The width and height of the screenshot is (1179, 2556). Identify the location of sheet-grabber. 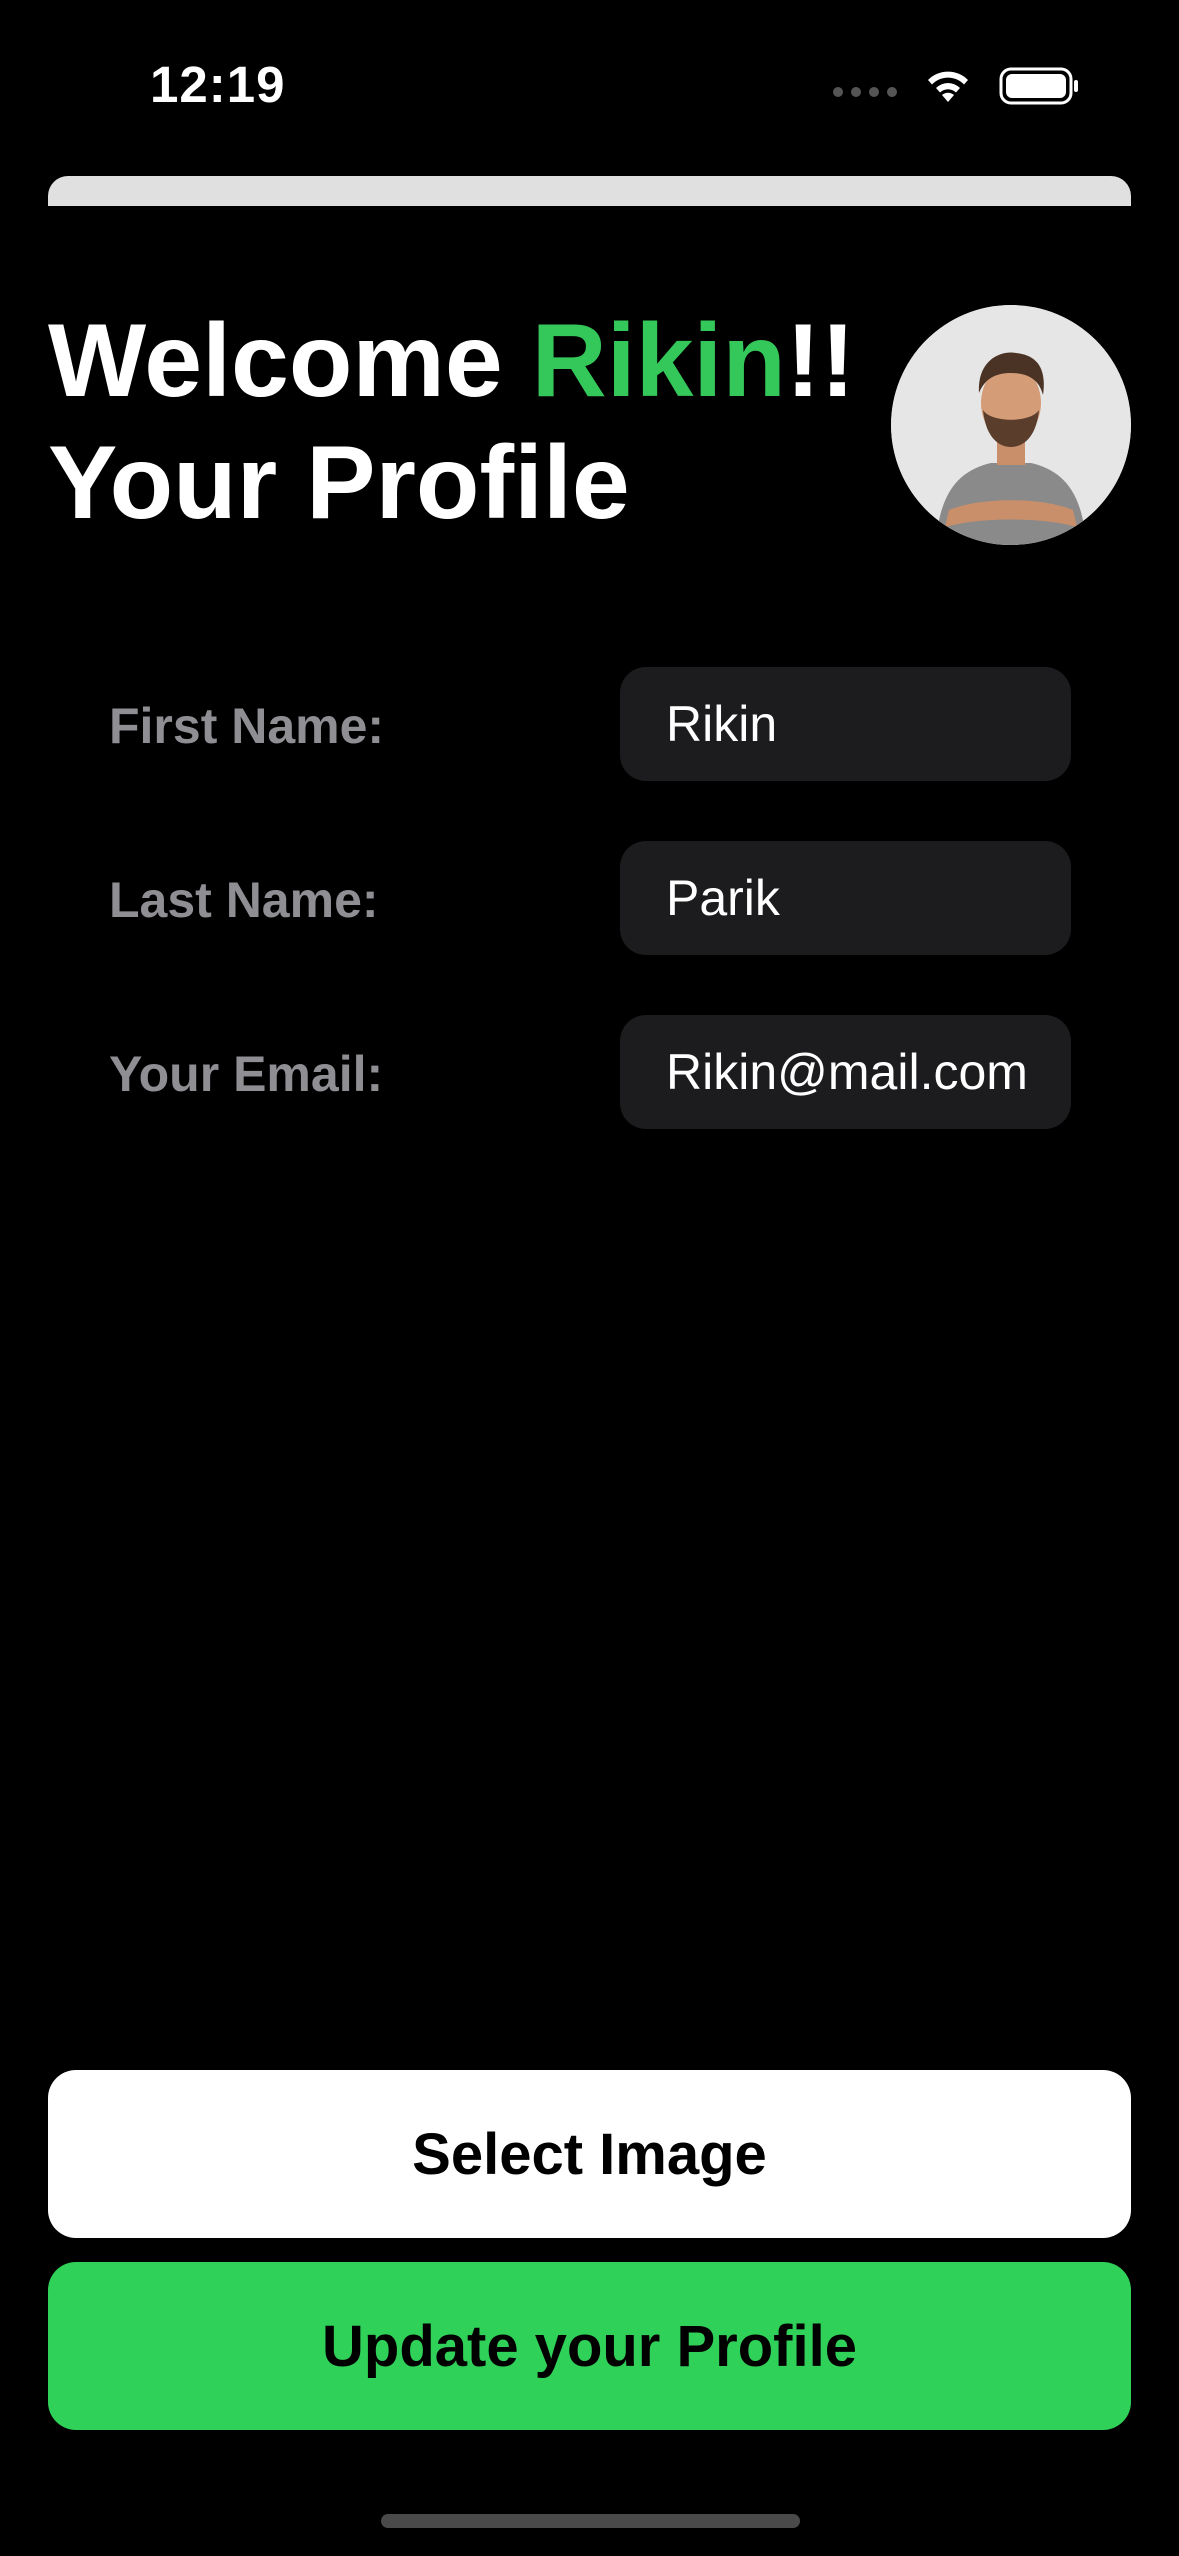
(589, 191).